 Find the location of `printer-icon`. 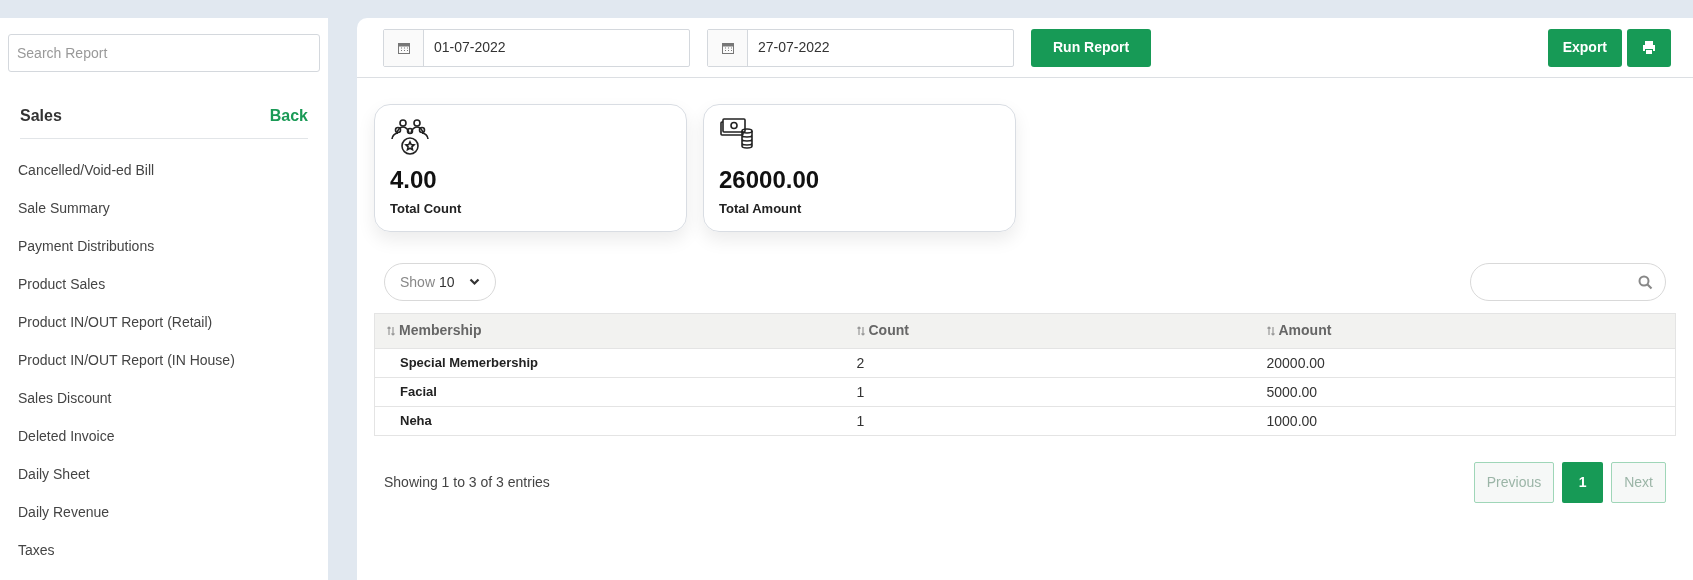

printer-icon is located at coordinates (1649, 47).